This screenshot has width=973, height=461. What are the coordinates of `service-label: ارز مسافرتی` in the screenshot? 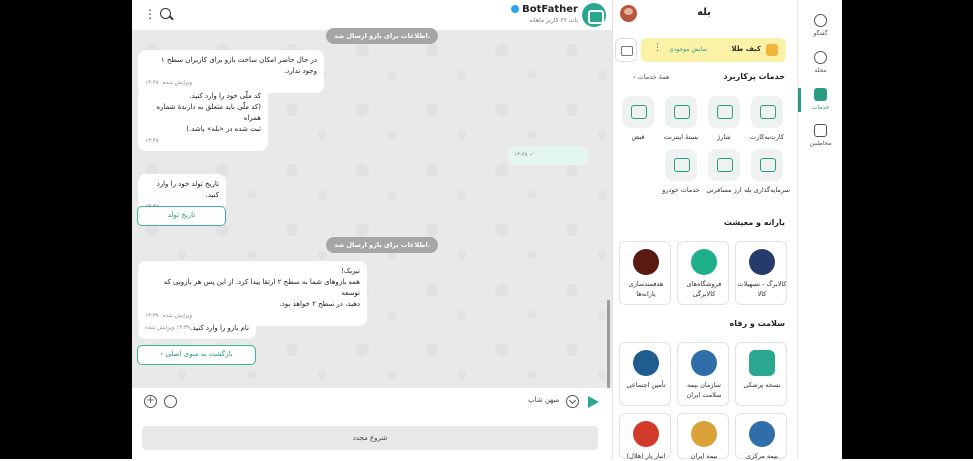 It's located at (724, 190).